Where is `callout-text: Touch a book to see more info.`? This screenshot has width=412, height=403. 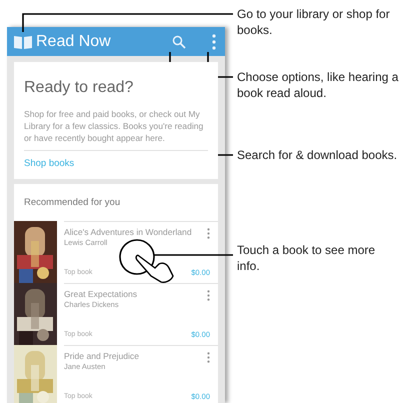 callout-text: Touch a book to see more info. is located at coordinates (306, 258).